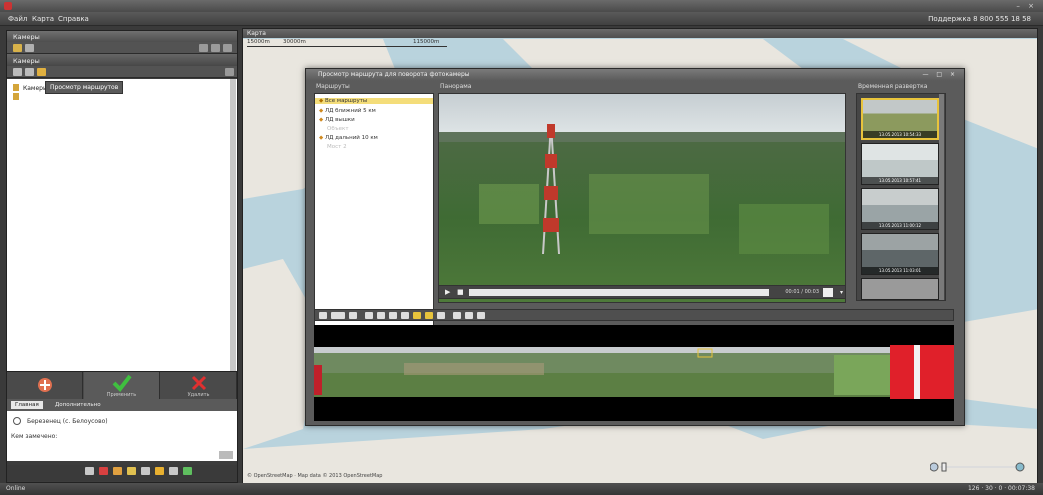 The width and height of the screenshot is (1043, 495). What do you see at coordinates (198, 395) in the screenshot?
I see `delete-label: Удалить` at bounding box center [198, 395].